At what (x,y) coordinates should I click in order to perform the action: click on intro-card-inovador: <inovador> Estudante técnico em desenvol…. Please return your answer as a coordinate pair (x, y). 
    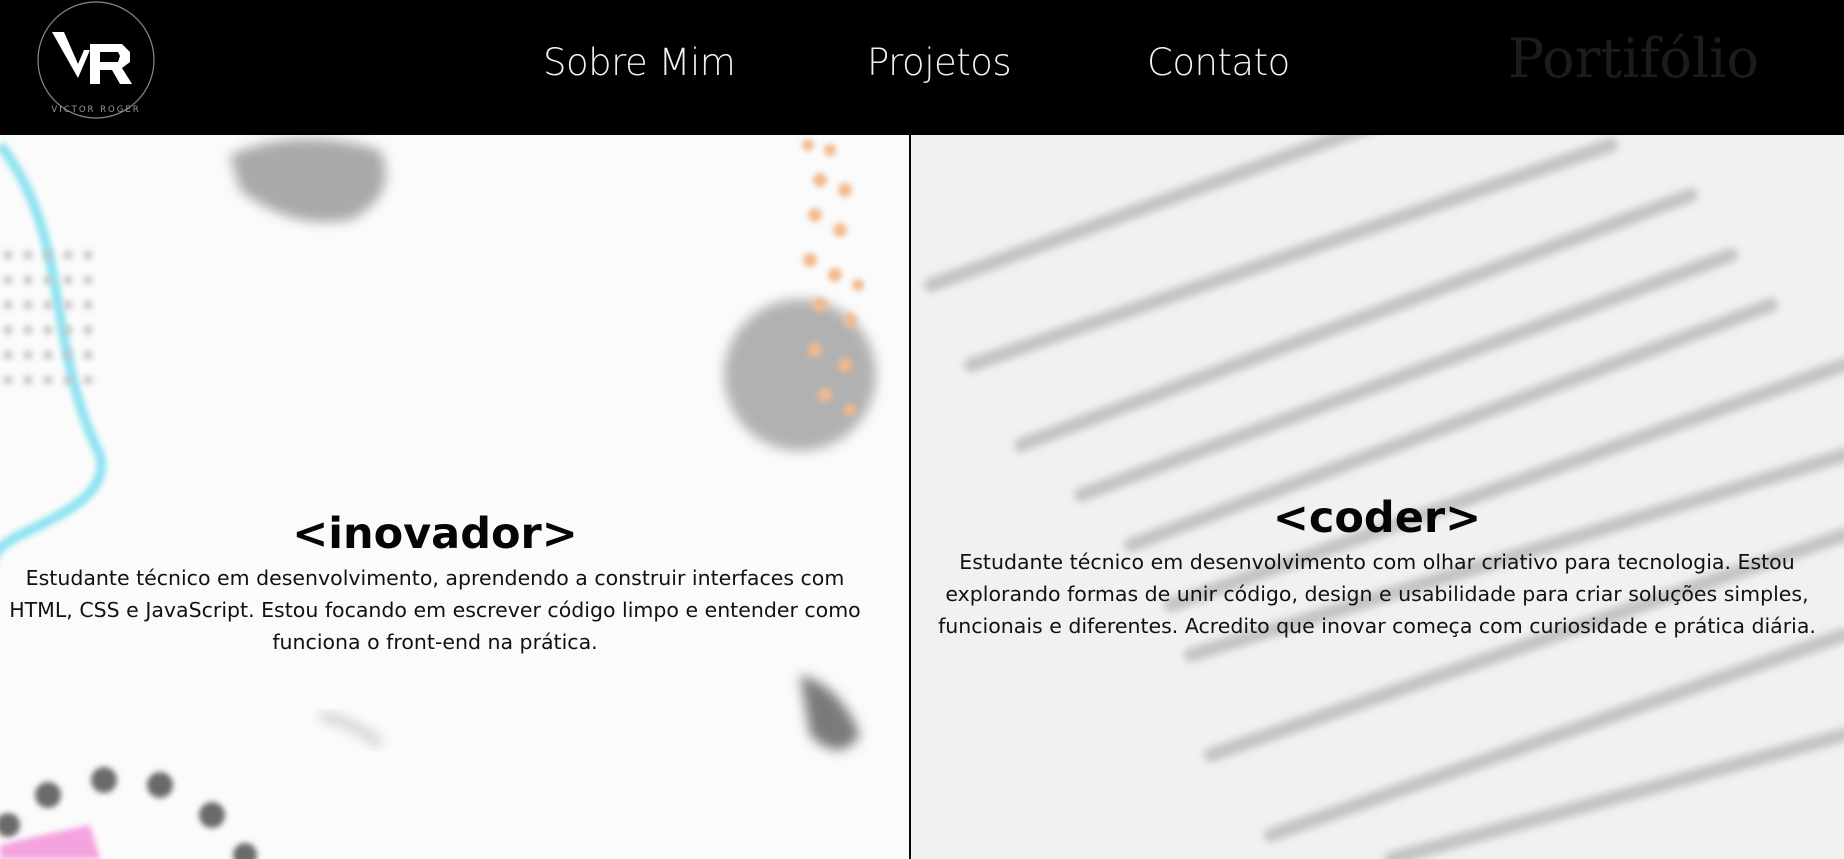
    Looking at the image, I should click on (435, 583).